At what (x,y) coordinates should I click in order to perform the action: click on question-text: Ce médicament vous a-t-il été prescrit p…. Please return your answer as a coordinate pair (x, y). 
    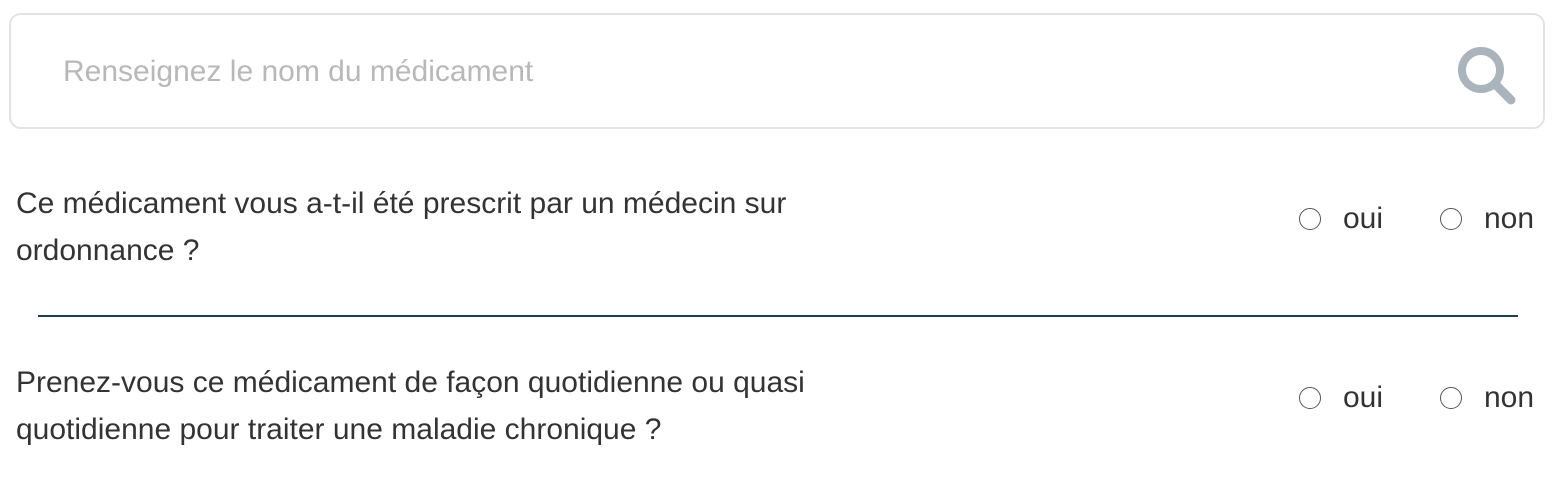
    Looking at the image, I should click on (466, 227).